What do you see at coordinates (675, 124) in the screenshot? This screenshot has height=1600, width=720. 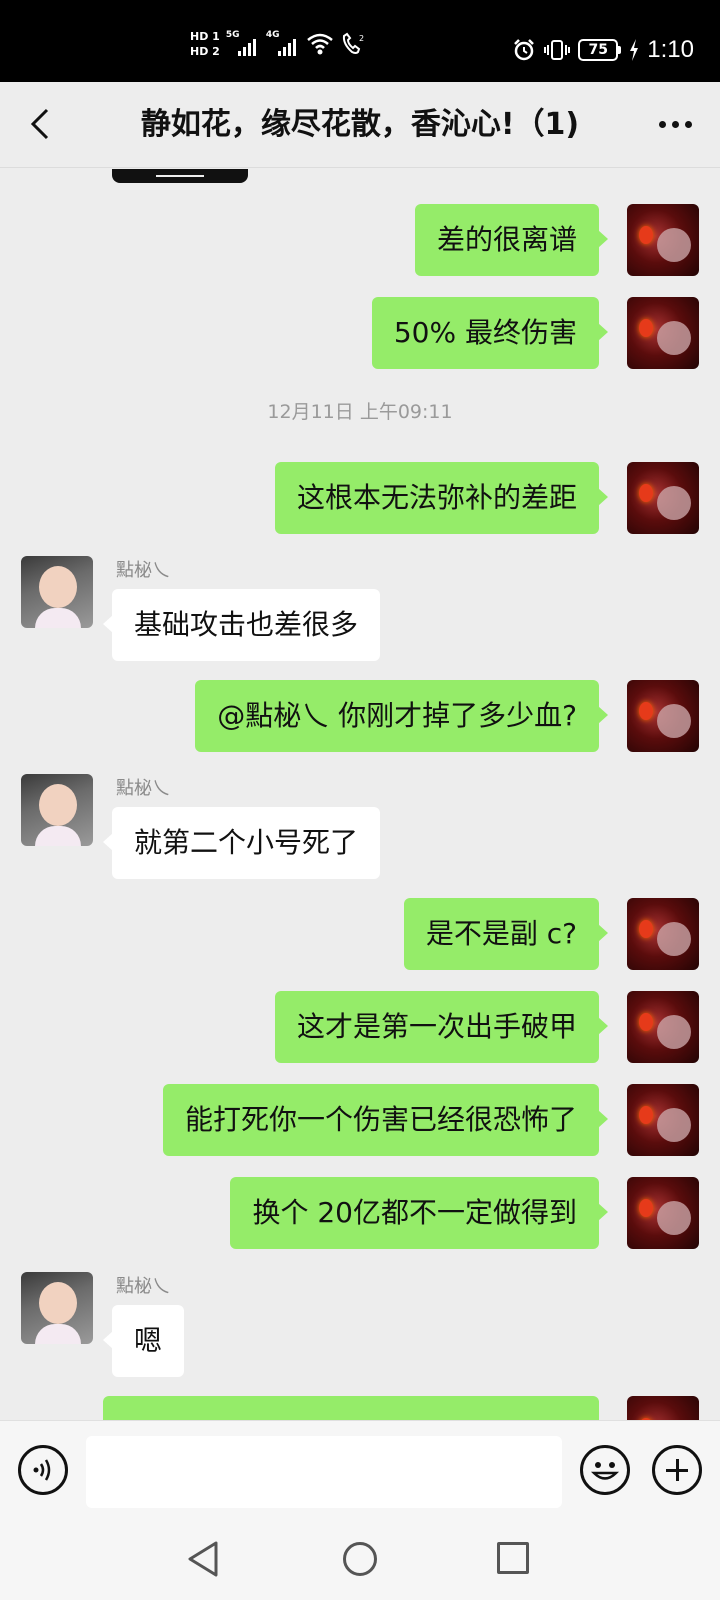 I see `more-button` at bounding box center [675, 124].